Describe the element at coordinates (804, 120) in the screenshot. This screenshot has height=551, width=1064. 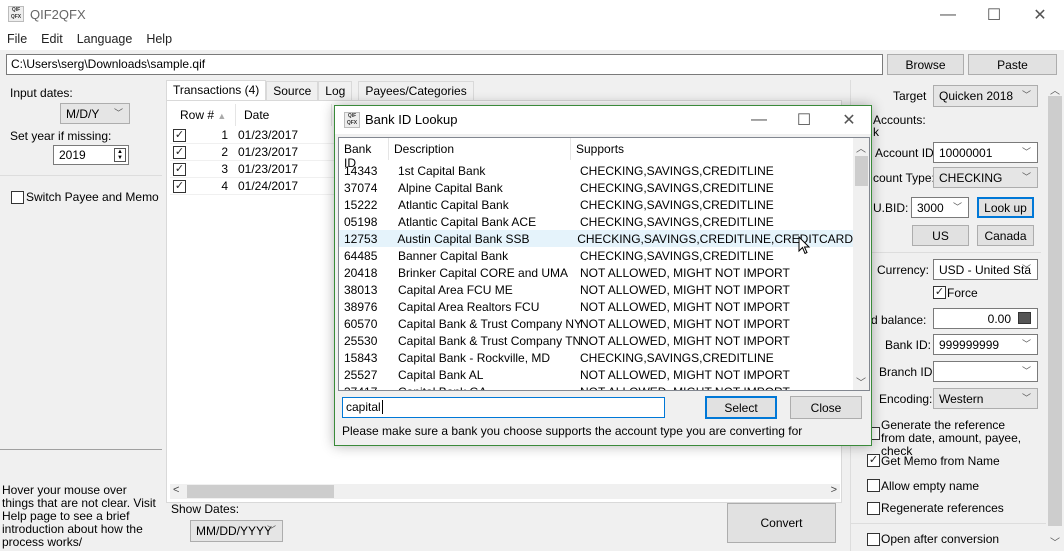
I see `dialog-maximize-button: ☐` at that location.